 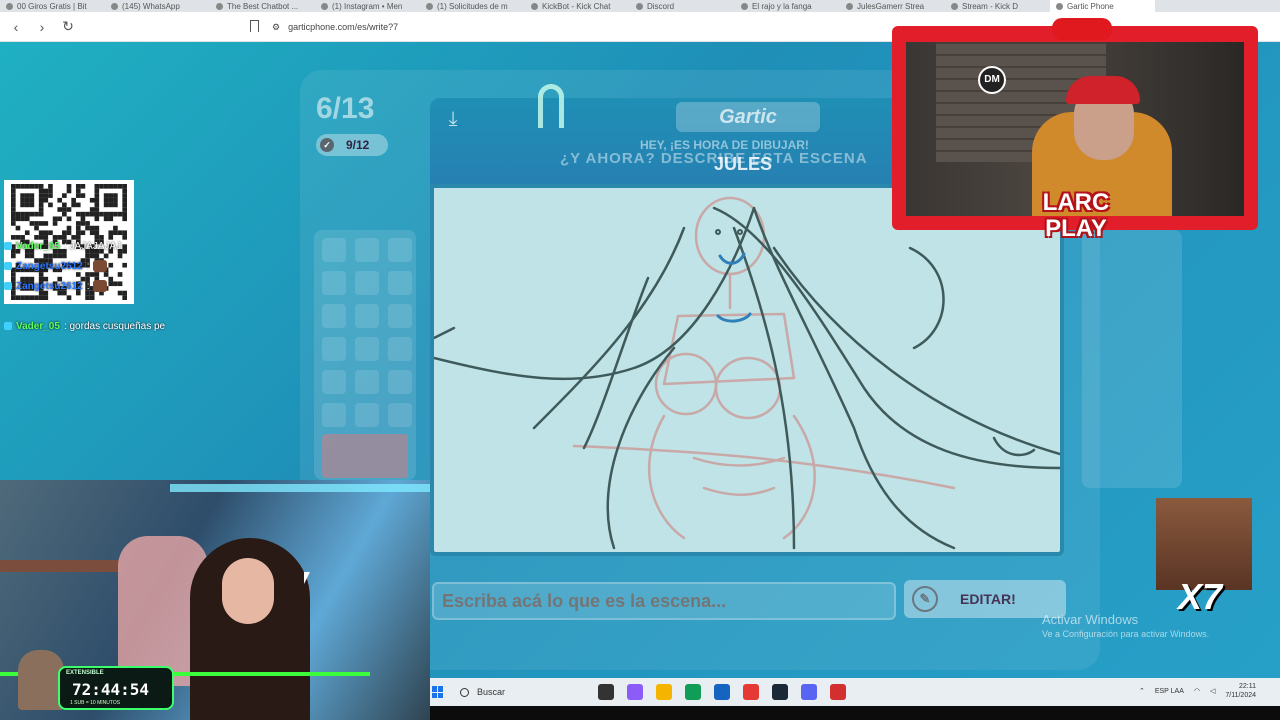 What do you see at coordinates (510, 692) in the screenshot?
I see `taskbar-search: Buscar` at bounding box center [510, 692].